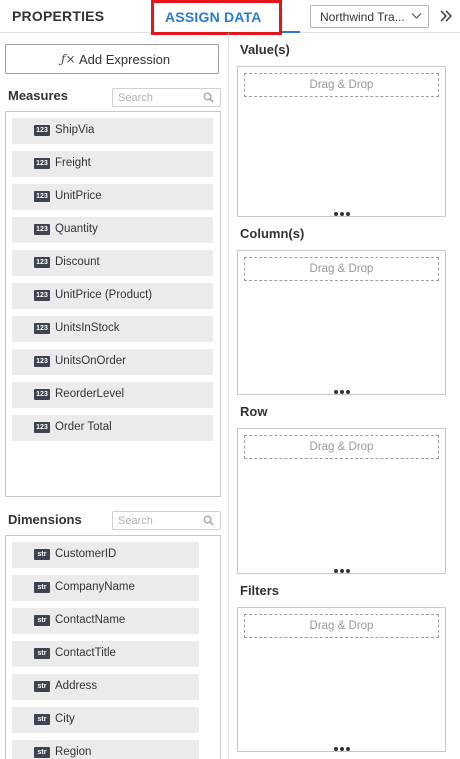 The width and height of the screenshot is (460, 759). I want to click on field-label: City, so click(65, 719).